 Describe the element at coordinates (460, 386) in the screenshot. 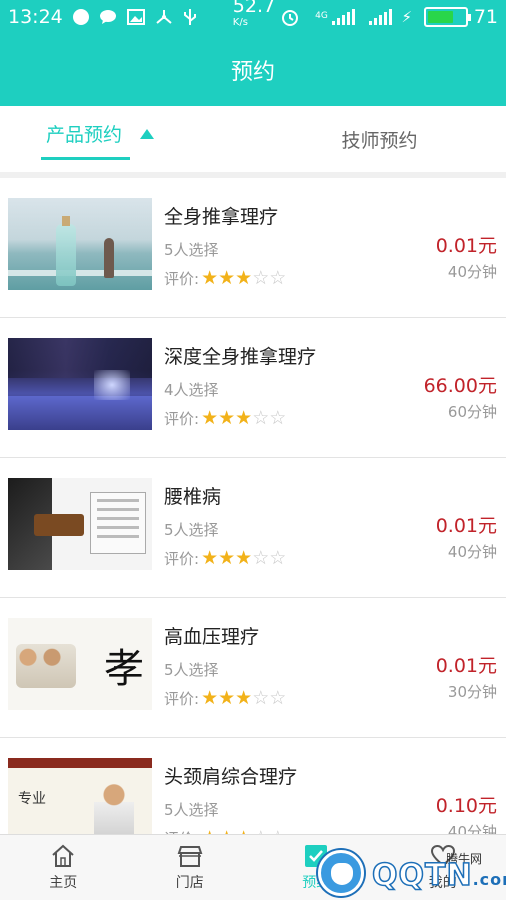

I see `price: 66.00元` at that location.